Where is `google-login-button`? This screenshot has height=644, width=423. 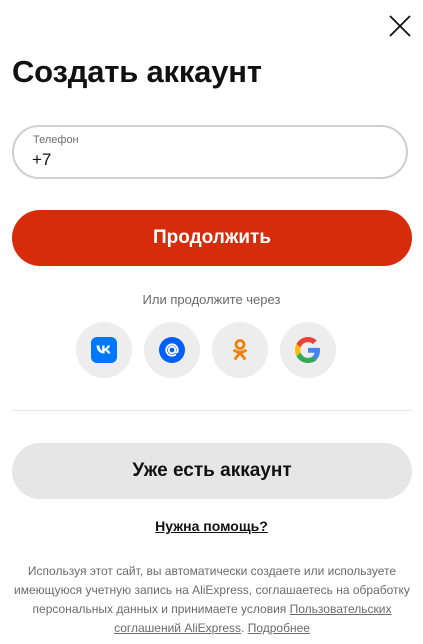 google-login-button is located at coordinates (308, 350).